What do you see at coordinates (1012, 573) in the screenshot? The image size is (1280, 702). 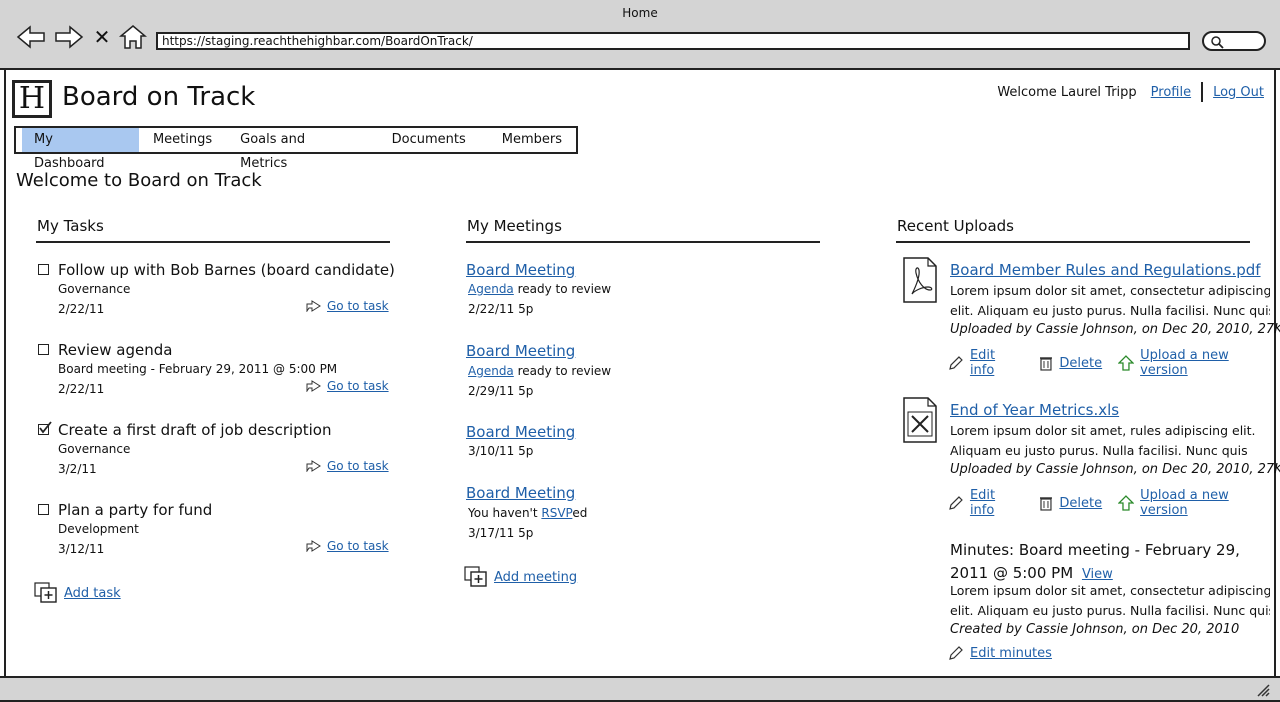 I see `minutes-date: 2011 @ 5:00 PM` at bounding box center [1012, 573].